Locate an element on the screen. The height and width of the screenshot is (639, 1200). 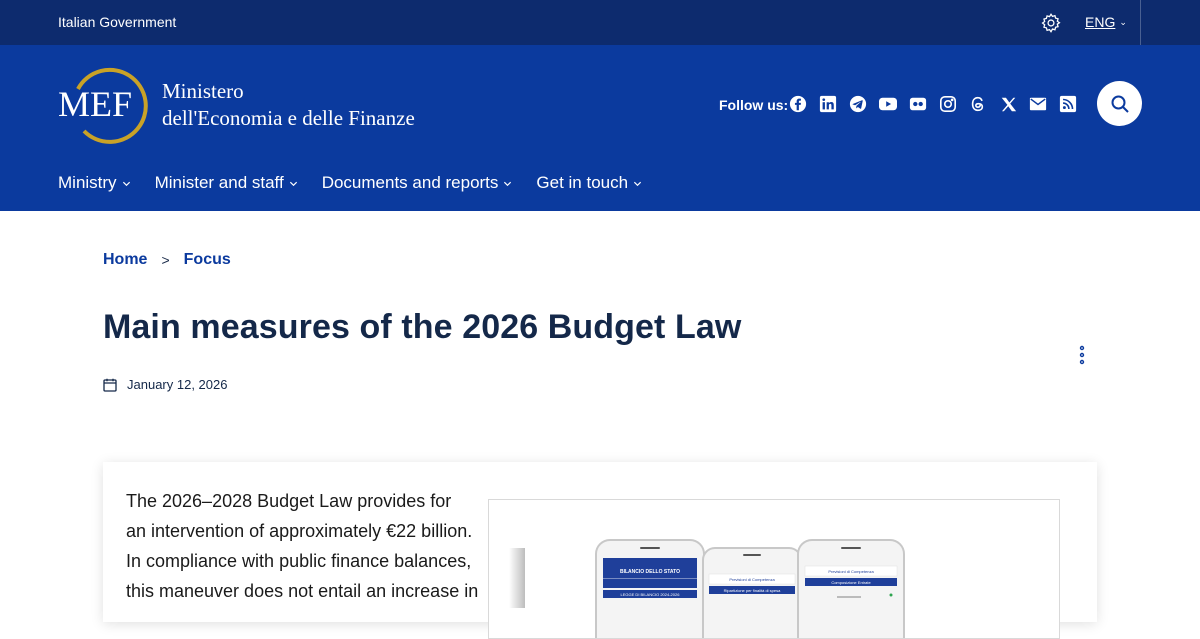
breadcrumb: Home > Focus is located at coordinates (167, 260).